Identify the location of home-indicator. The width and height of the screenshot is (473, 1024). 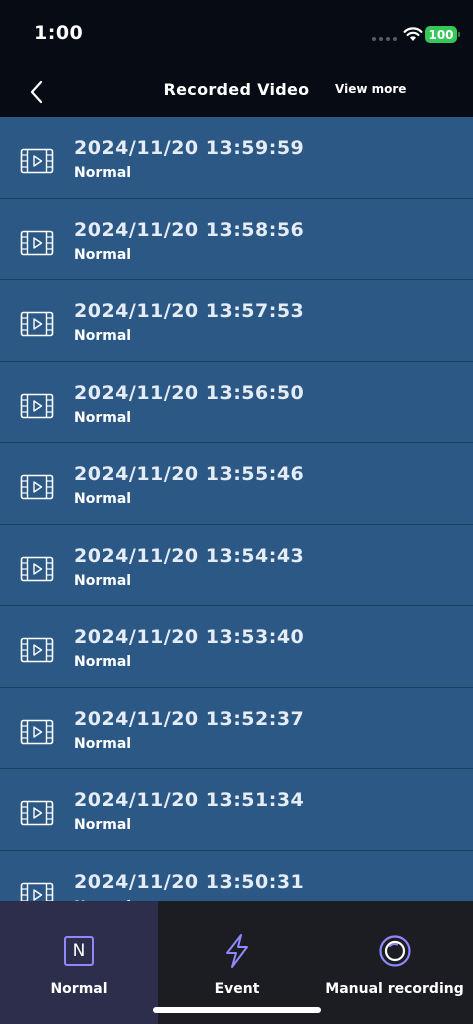
(237, 1010).